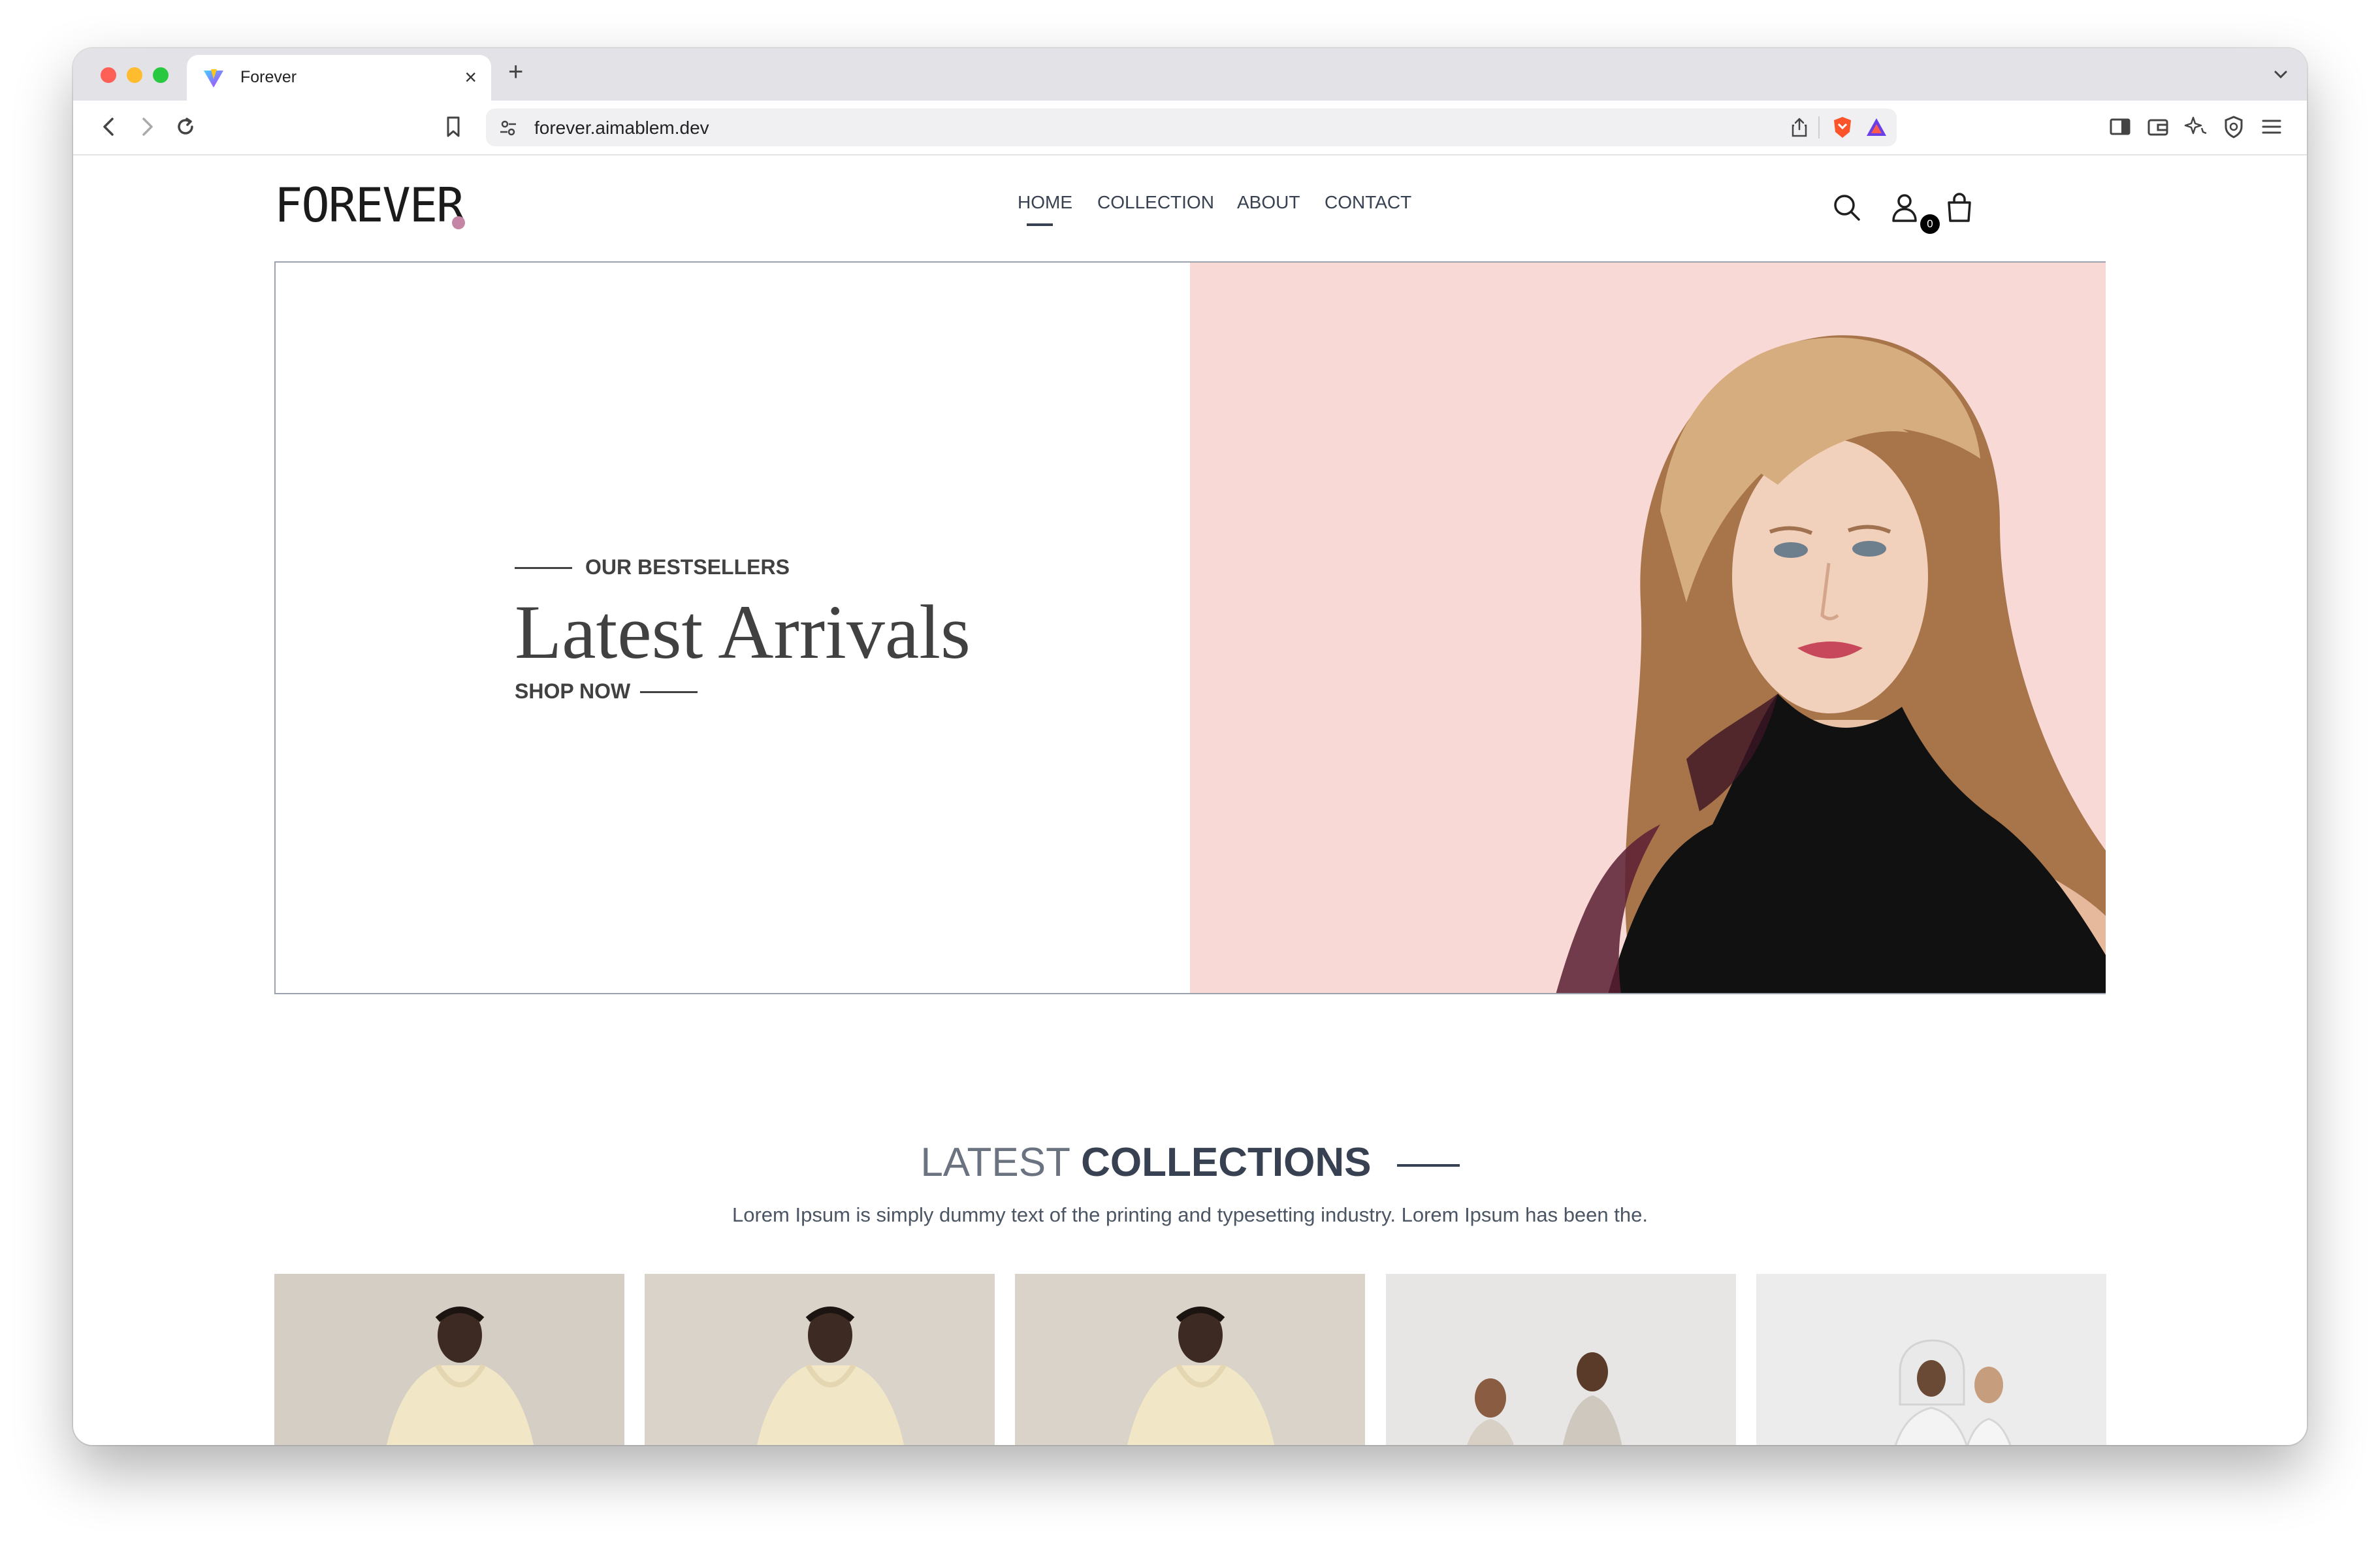 The height and width of the screenshot is (1543, 2380). What do you see at coordinates (2158, 126) in the screenshot?
I see `wallet-icon` at bounding box center [2158, 126].